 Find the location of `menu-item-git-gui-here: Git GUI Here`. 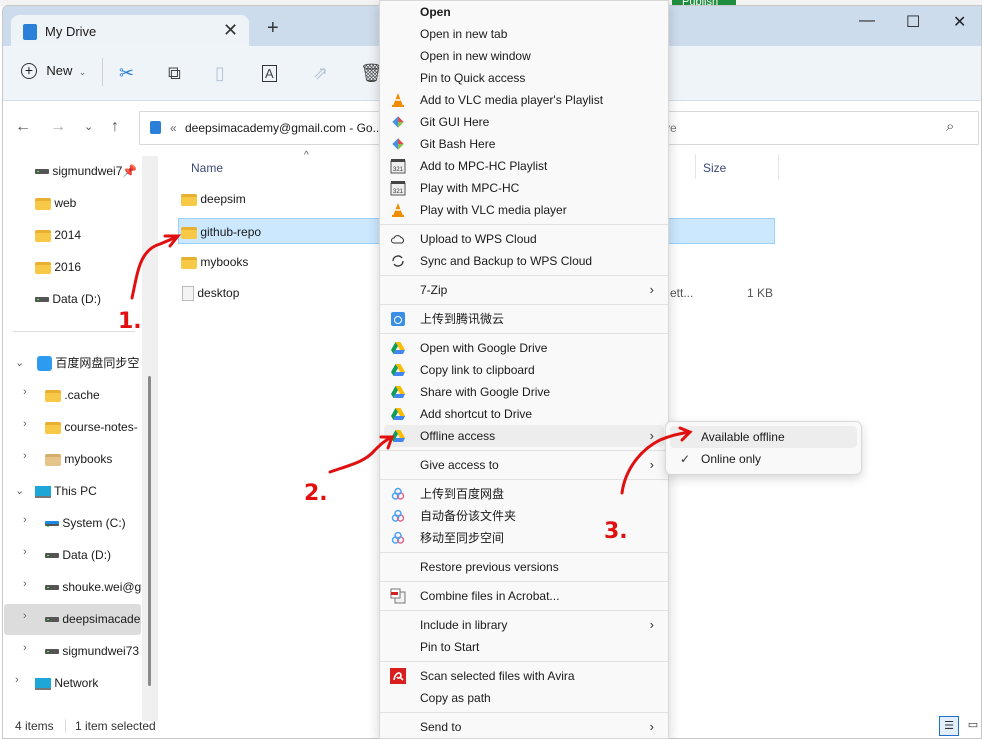

menu-item-git-gui-here: Git GUI Here is located at coordinates (524, 122).